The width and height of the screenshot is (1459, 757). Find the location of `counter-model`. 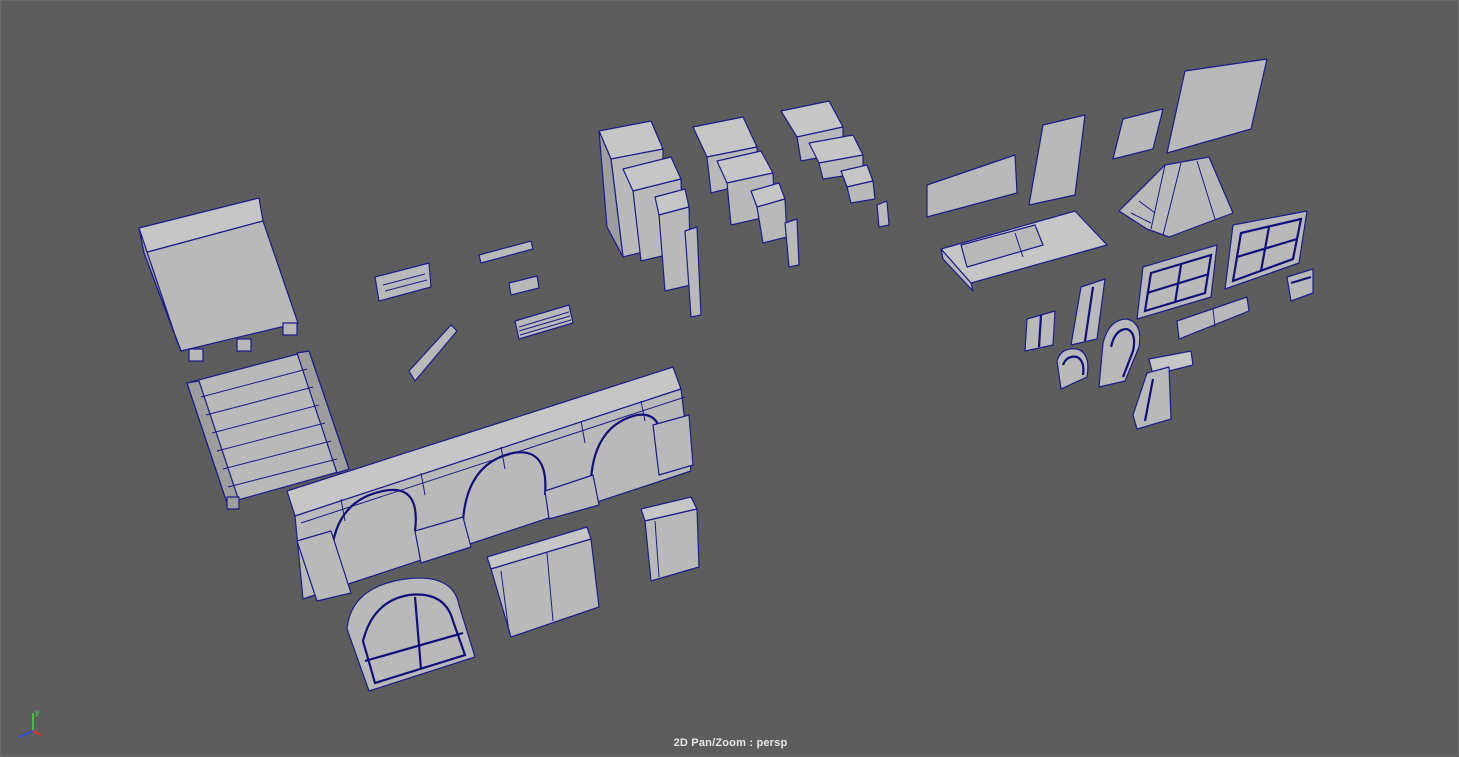

counter-model is located at coordinates (1024, 251).